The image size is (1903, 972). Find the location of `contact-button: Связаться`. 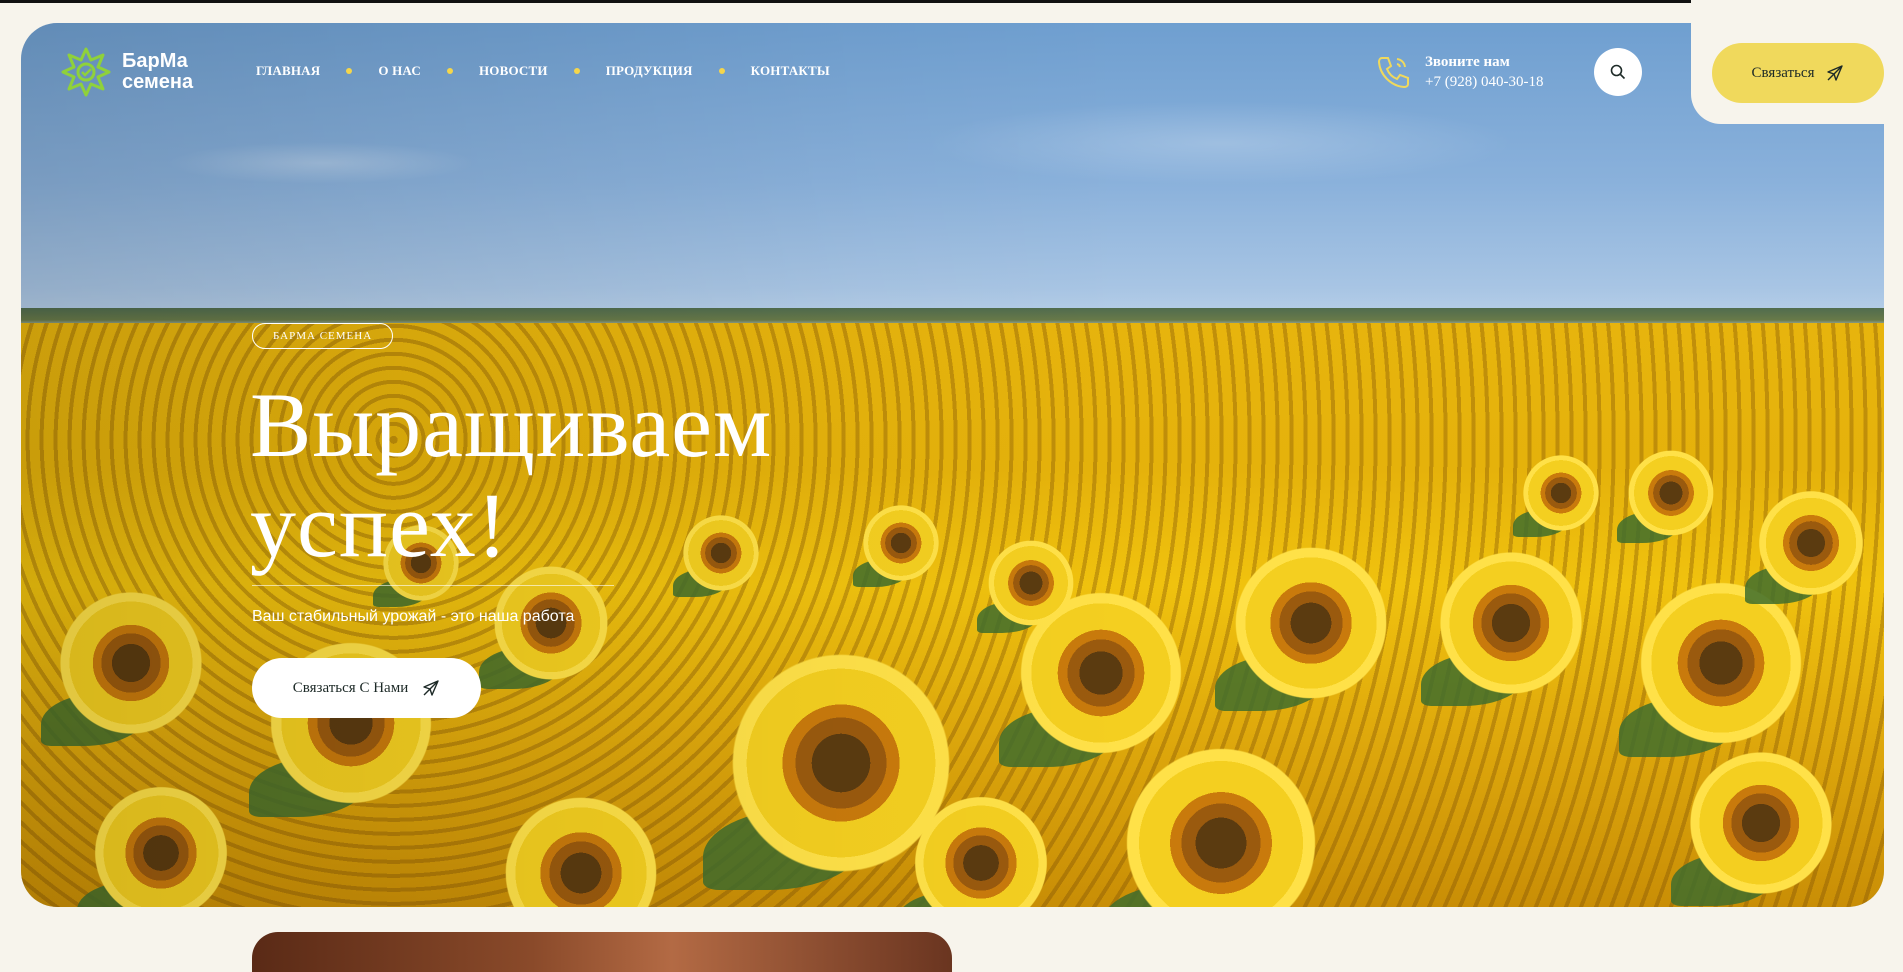

contact-button: Связаться is located at coordinates (1798, 73).